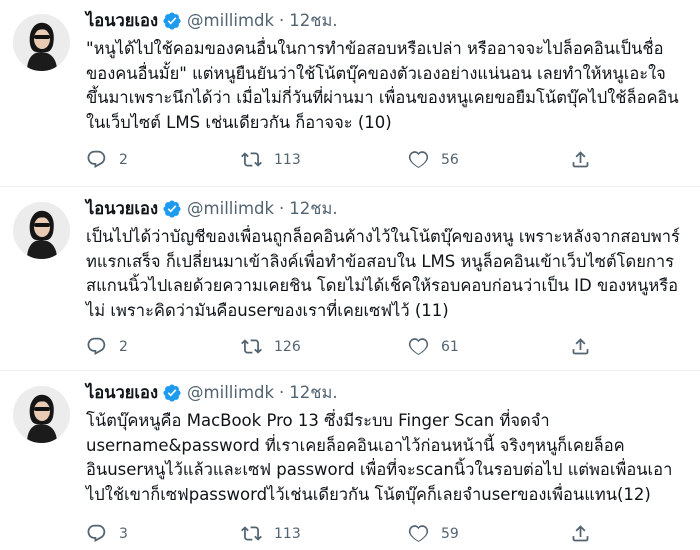 The height and width of the screenshot is (550, 700). Describe the element at coordinates (450, 159) in the screenshot. I see `like-count: 56` at that location.